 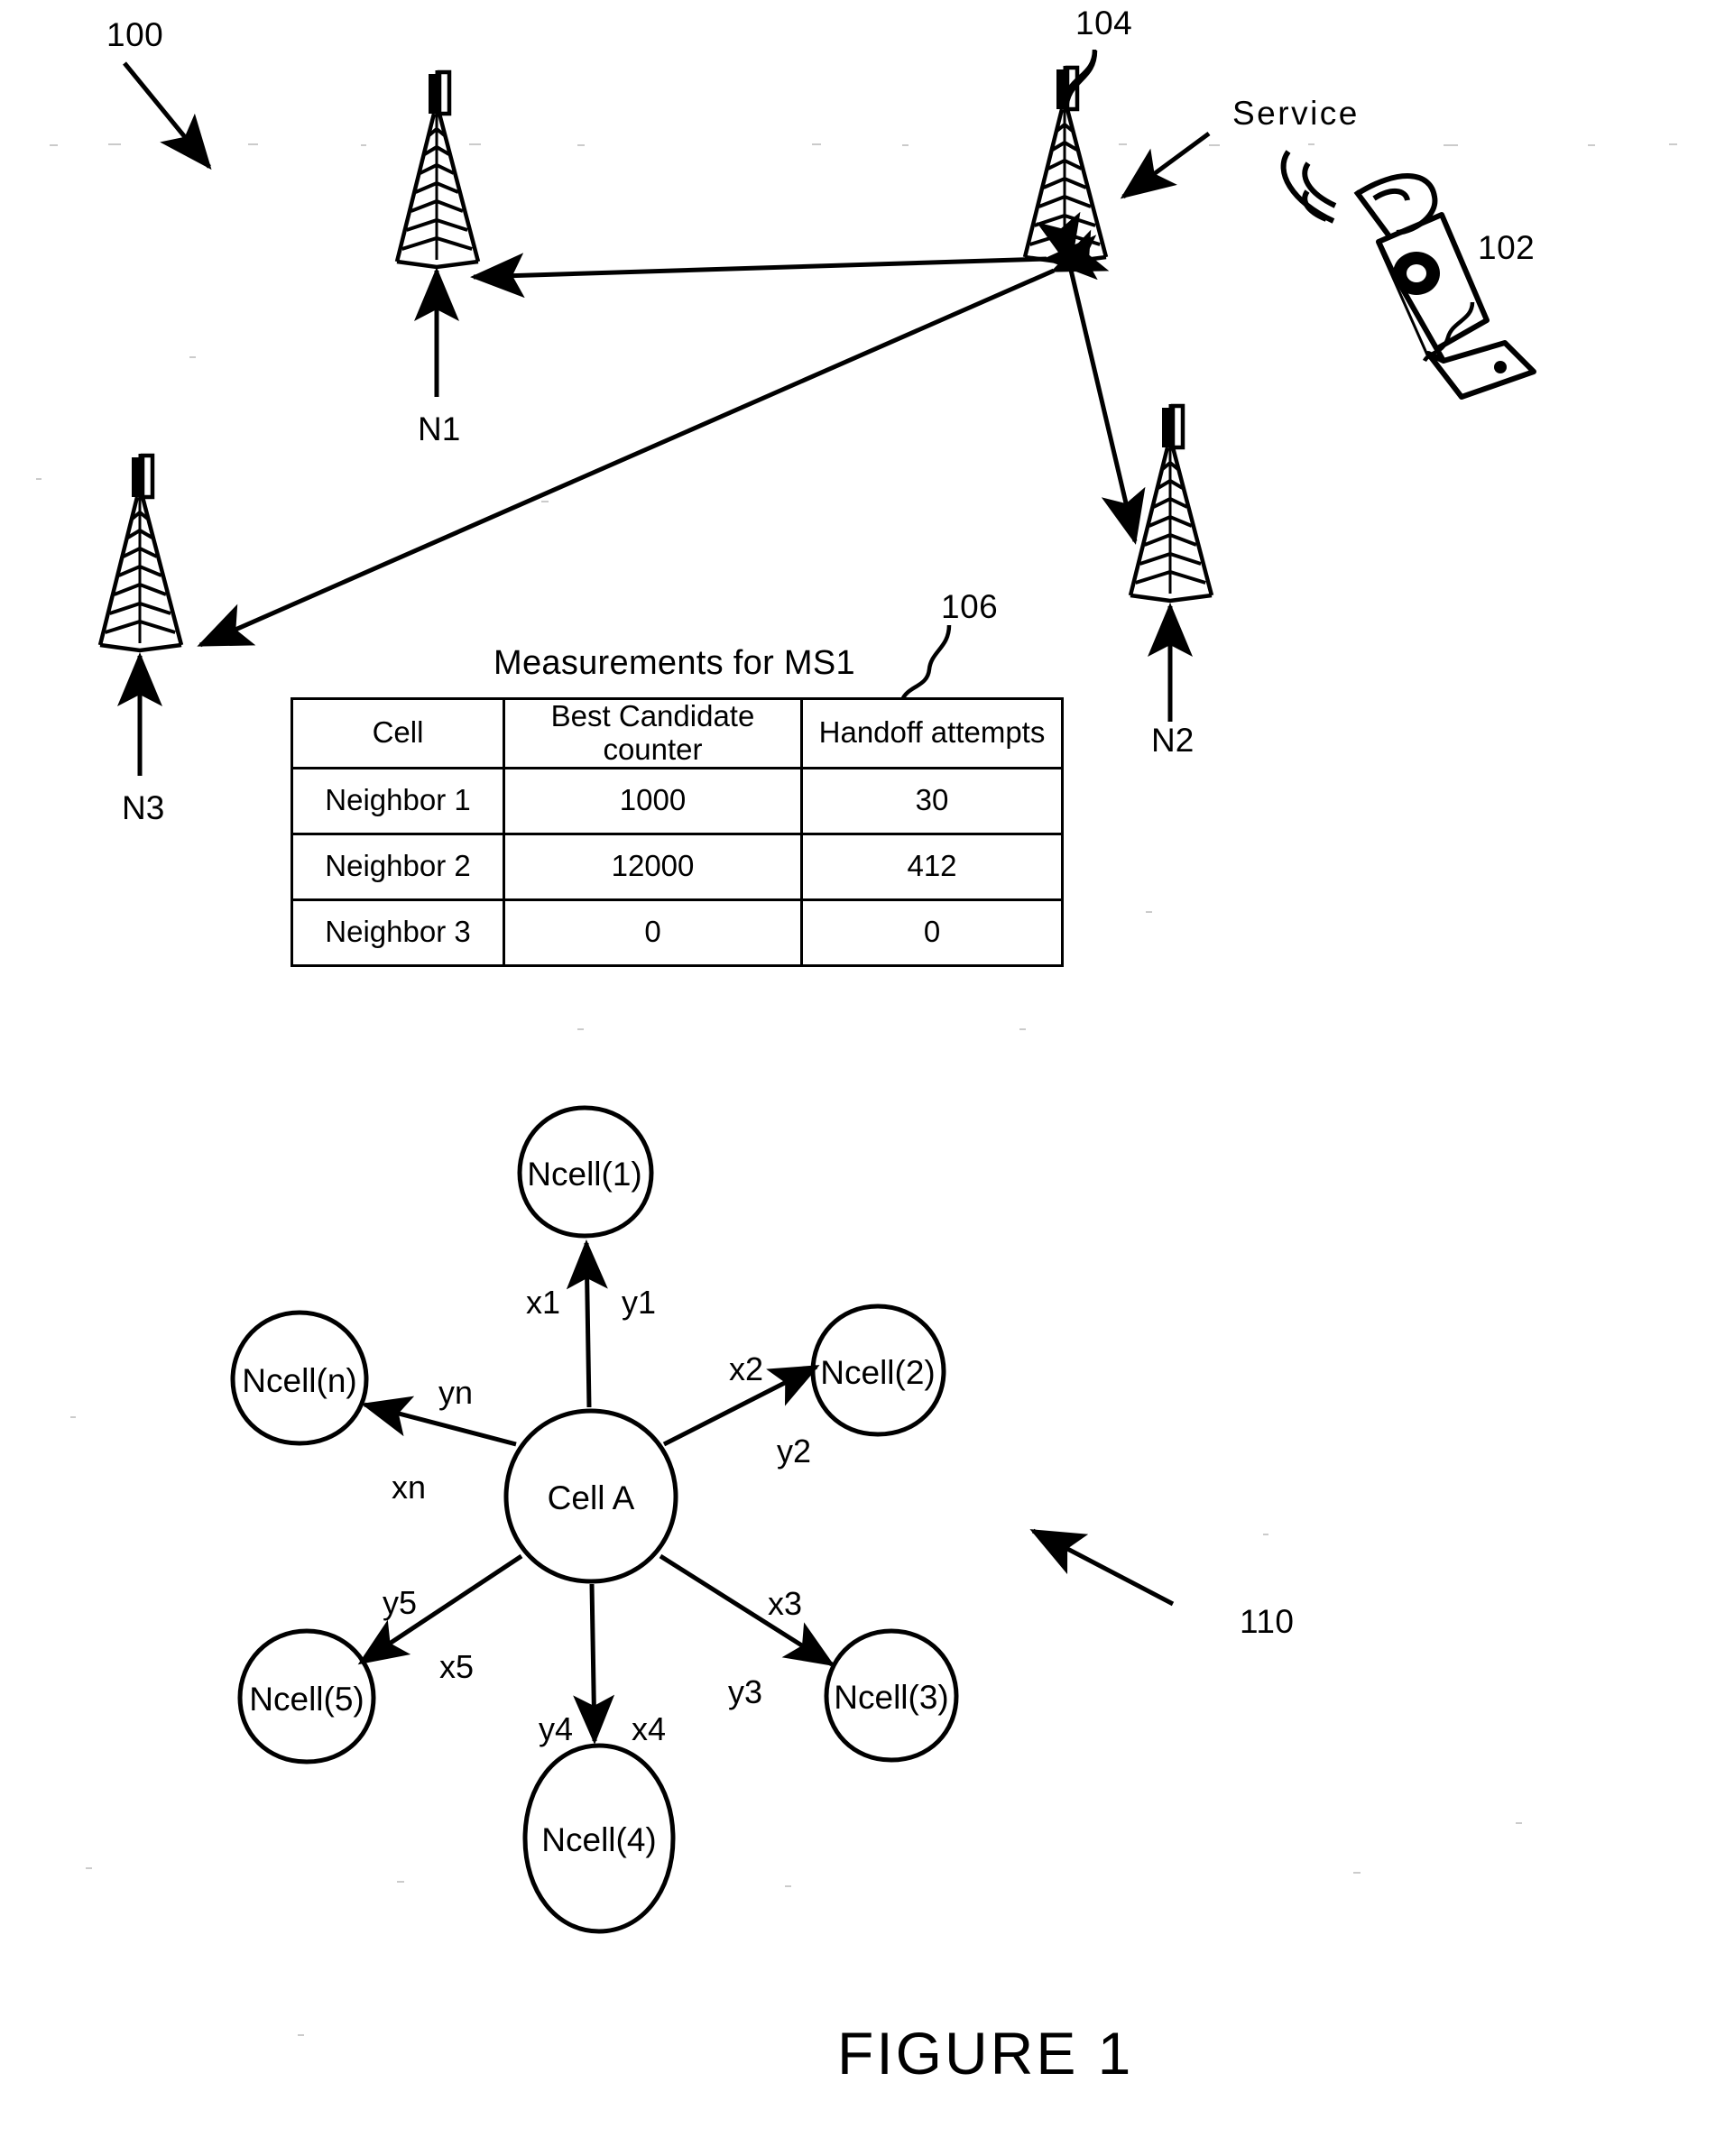 What do you see at coordinates (168, 115) in the screenshot?
I see `ref-100-leader-arrow` at bounding box center [168, 115].